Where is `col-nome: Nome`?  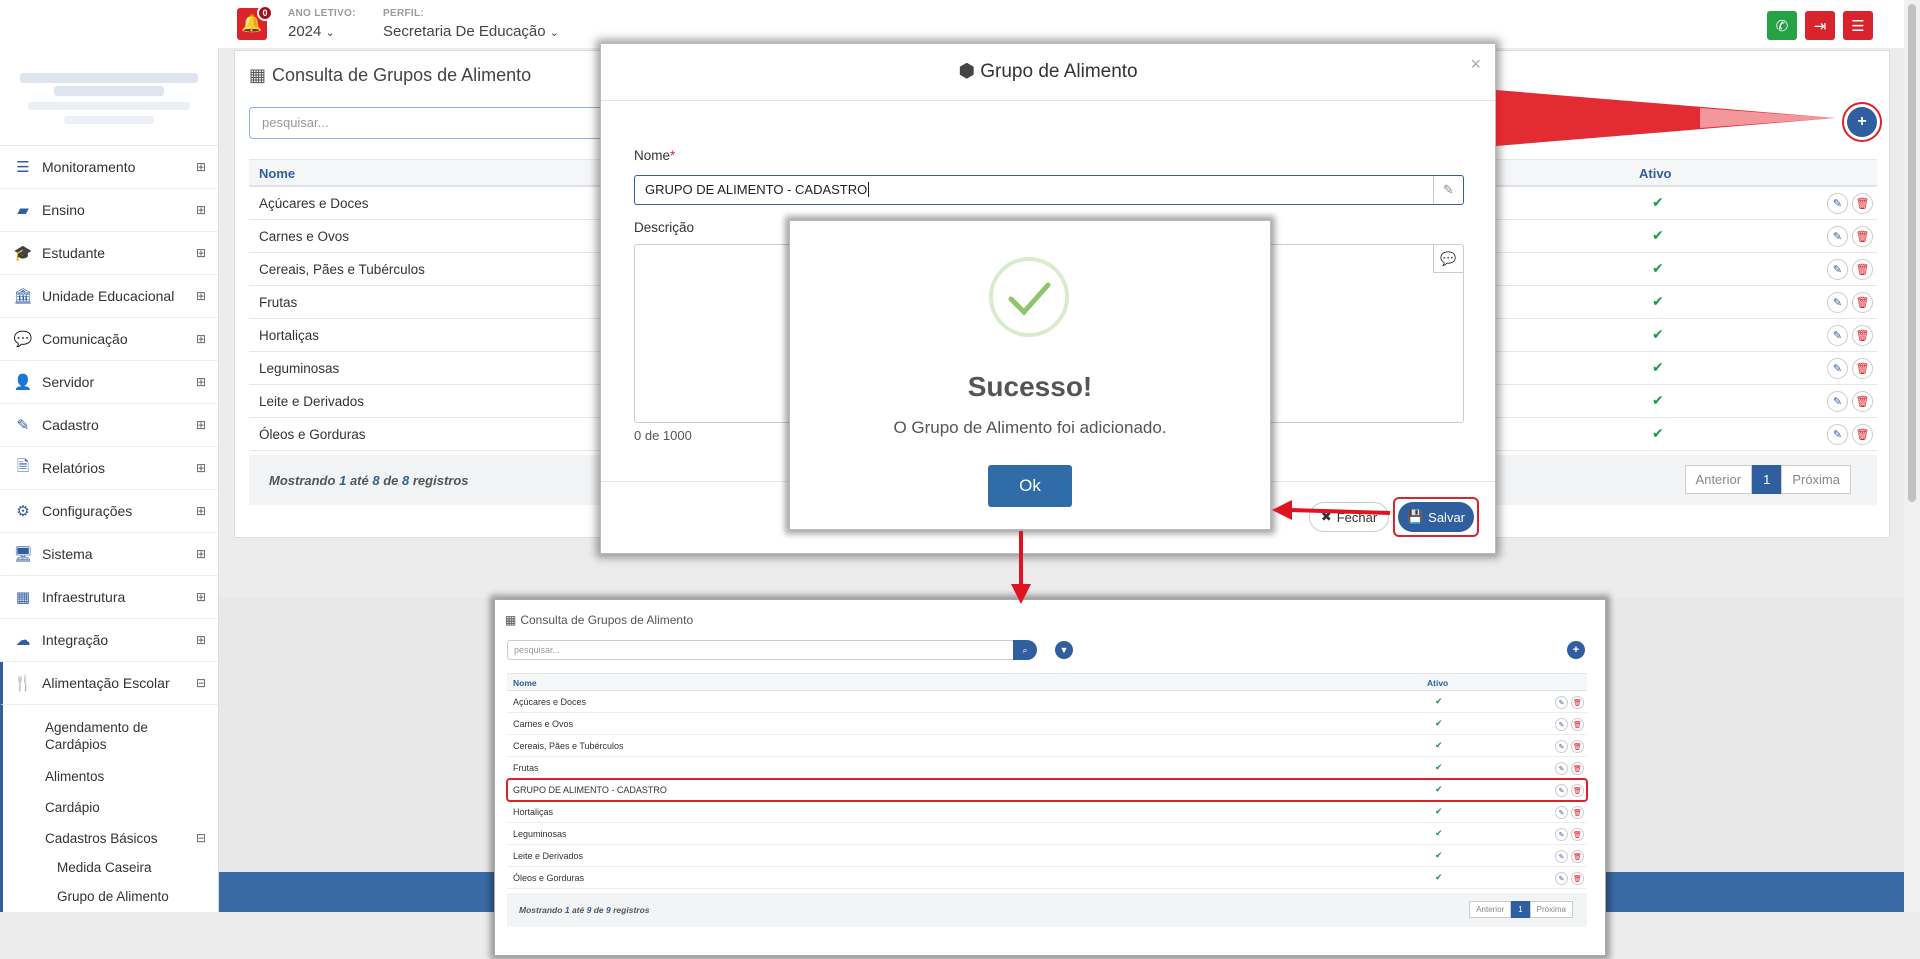 col-nome: Nome is located at coordinates (277, 173).